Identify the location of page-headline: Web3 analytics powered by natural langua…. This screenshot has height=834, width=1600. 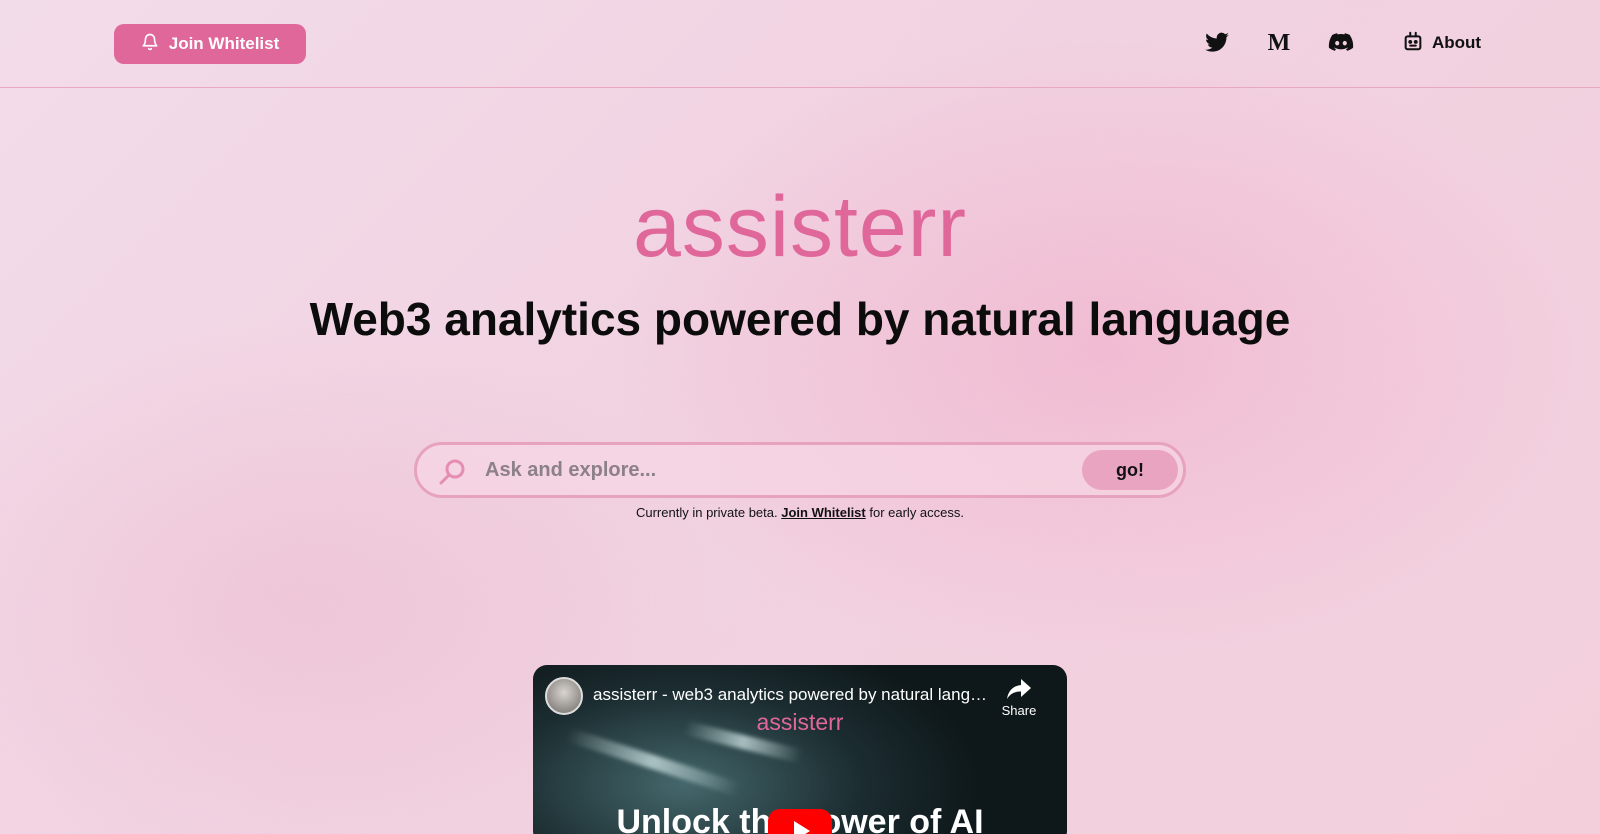
(800, 319).